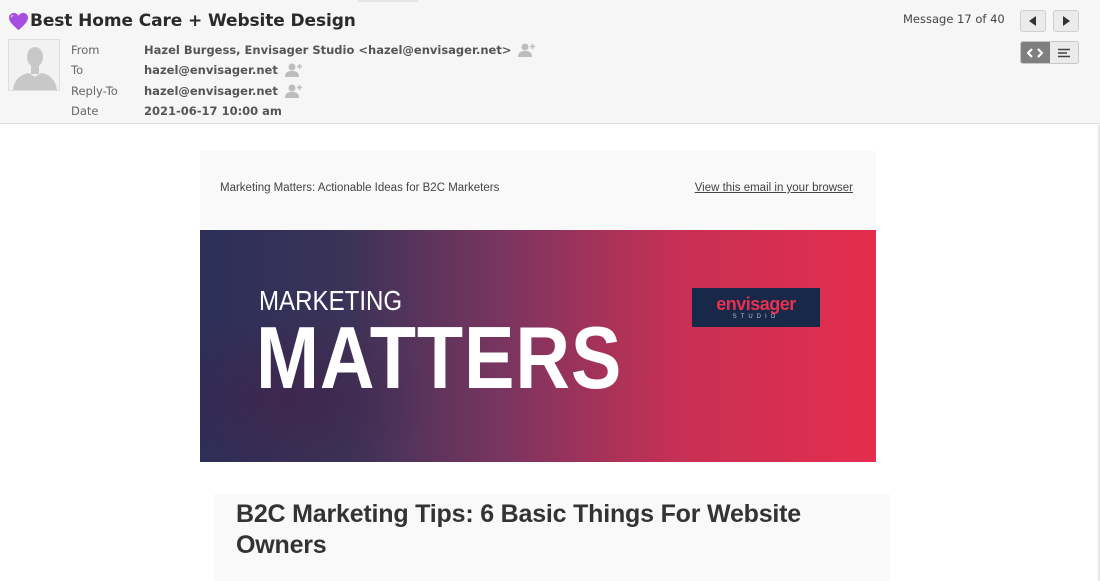  Describe the element at coordinates (85, 50) in the screenshot. I see `field-label: From` at that location.